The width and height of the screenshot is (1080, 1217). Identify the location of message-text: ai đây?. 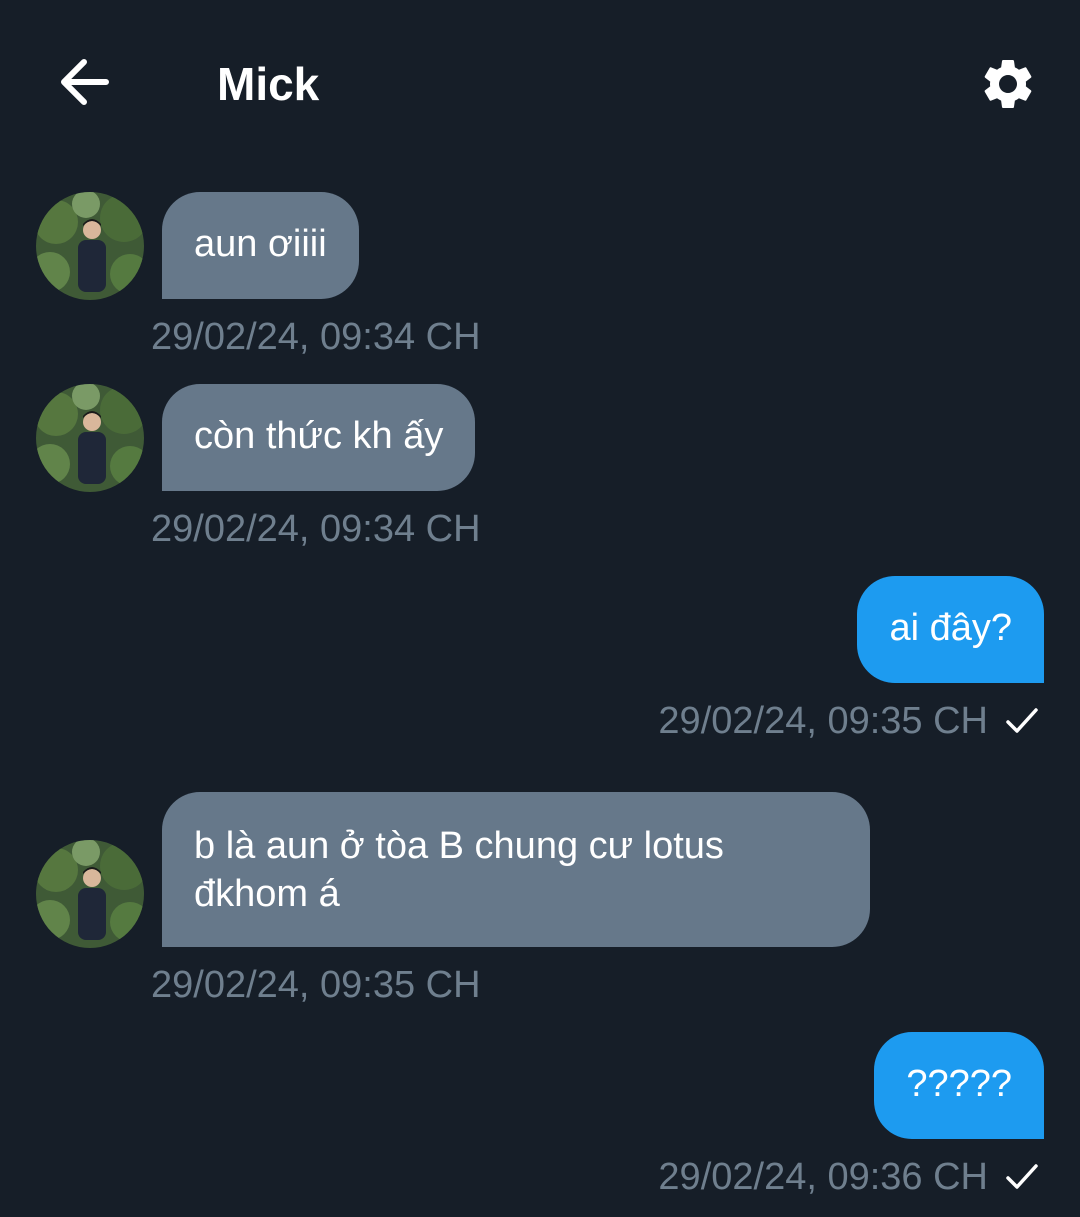
(950, 628).